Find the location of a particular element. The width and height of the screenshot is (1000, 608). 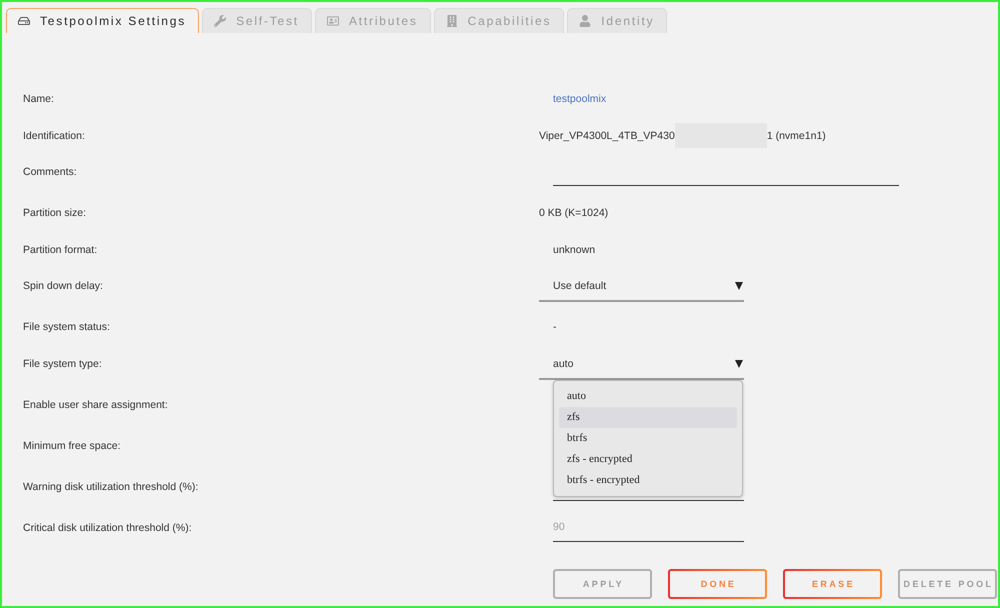

field-label: Partition format: is located at coordinates (60, 250).